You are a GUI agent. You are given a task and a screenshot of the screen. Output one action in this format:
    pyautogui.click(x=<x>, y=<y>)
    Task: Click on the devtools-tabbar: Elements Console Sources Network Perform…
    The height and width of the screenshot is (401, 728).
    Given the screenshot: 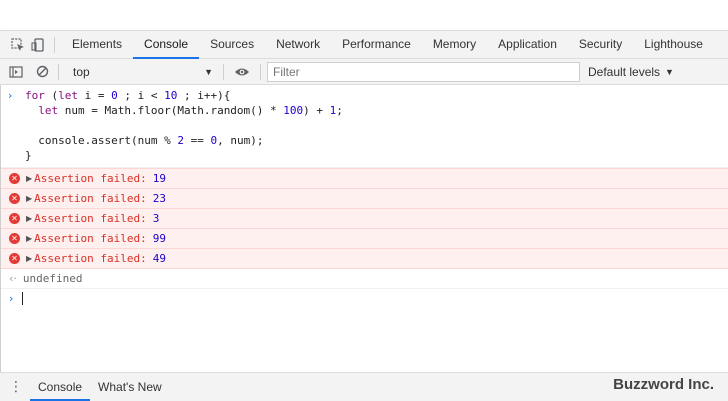 What is the action you would take?
    pyautogui.click(x=364, y=45)
    